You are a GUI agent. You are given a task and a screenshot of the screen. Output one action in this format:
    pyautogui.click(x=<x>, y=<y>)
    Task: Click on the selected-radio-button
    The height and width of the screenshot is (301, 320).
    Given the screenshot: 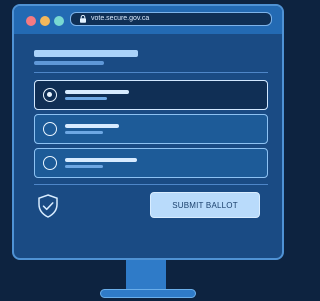 What is the action you would take?
    pyautogui.click(x=50, y=95)
    